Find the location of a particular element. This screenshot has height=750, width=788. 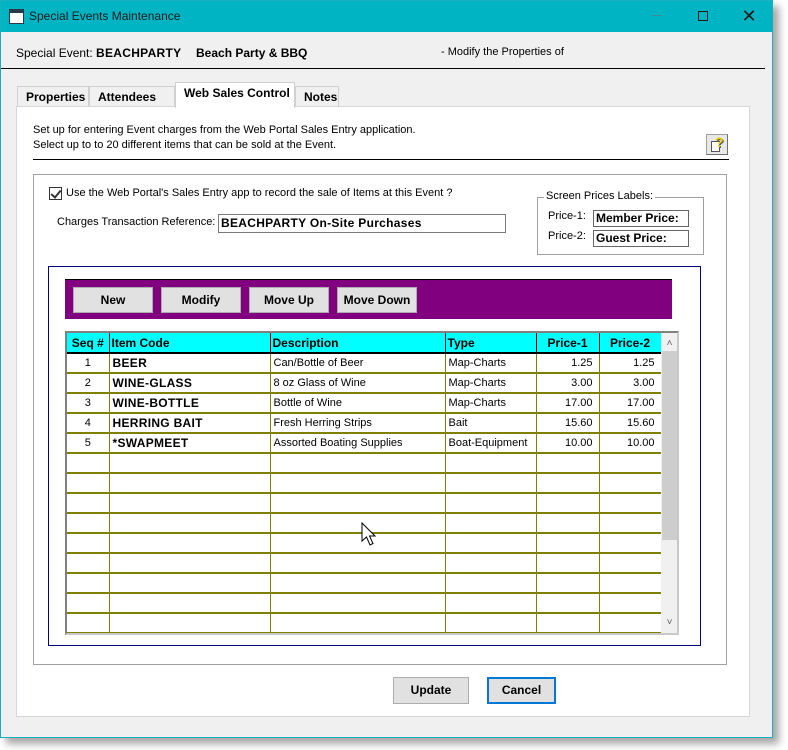

price2-label-input: Guest Price: is located at coordinates (641, 238).